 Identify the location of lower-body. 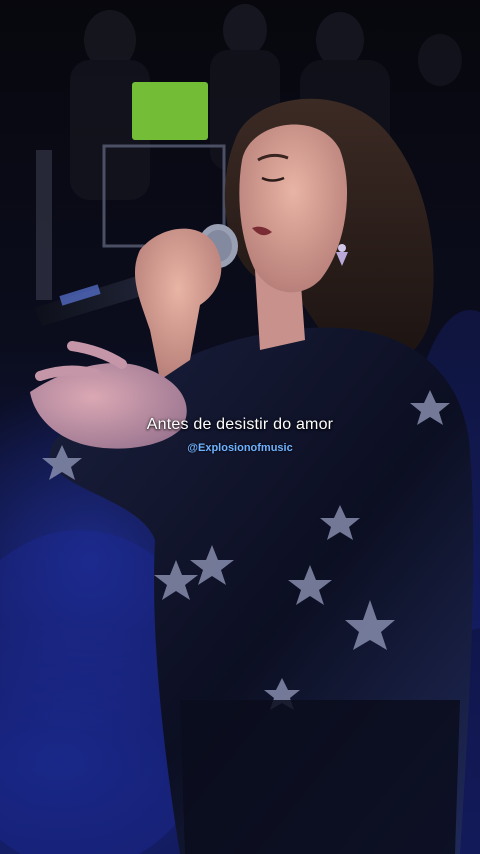
(320, 777).